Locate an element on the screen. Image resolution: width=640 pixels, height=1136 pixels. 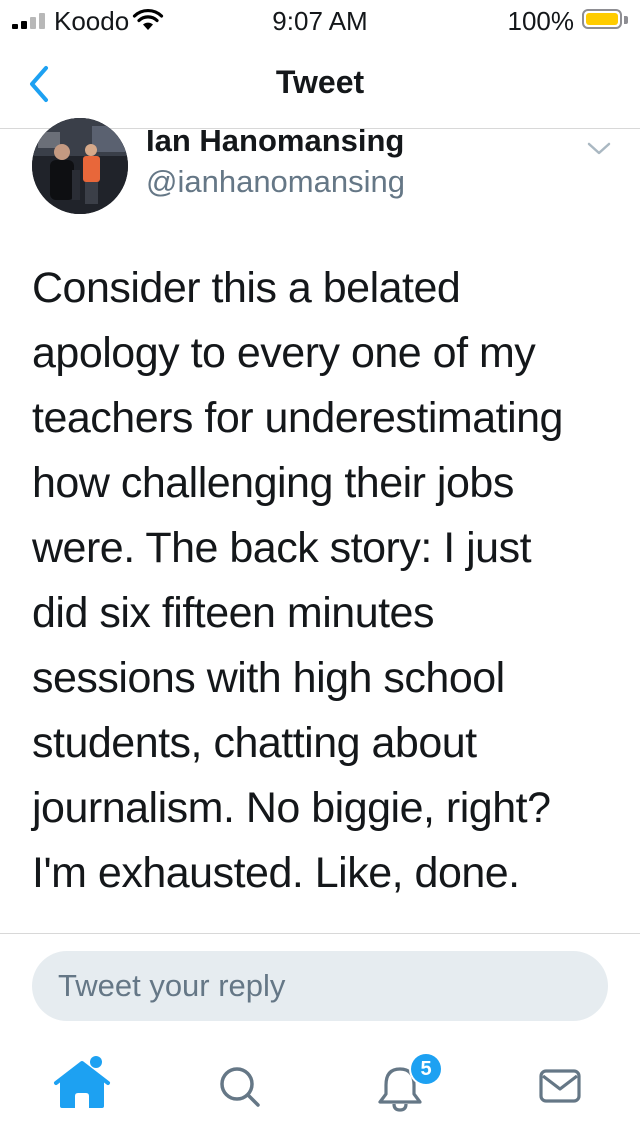
chevron-down-icon is located at coordinates (599, 148).